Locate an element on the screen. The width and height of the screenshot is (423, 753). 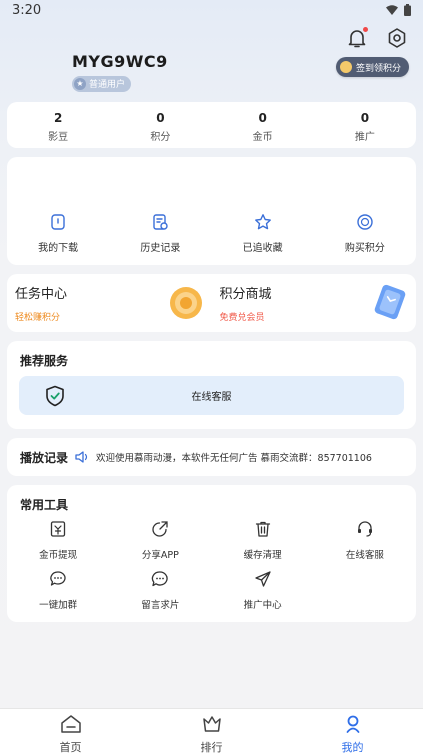
quick-buy-points: 购买积分 is located at coordinates (365, 234).